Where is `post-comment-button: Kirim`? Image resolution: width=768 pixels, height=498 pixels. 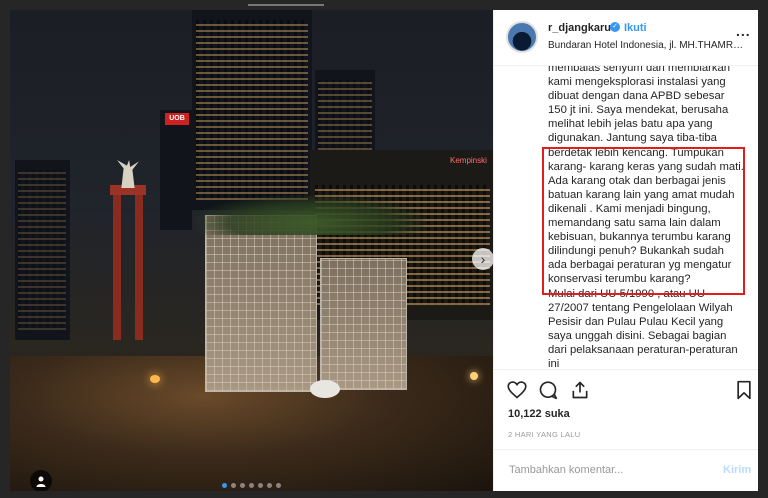
post-comment-button: Kirim is located at coordinates (737, 470).